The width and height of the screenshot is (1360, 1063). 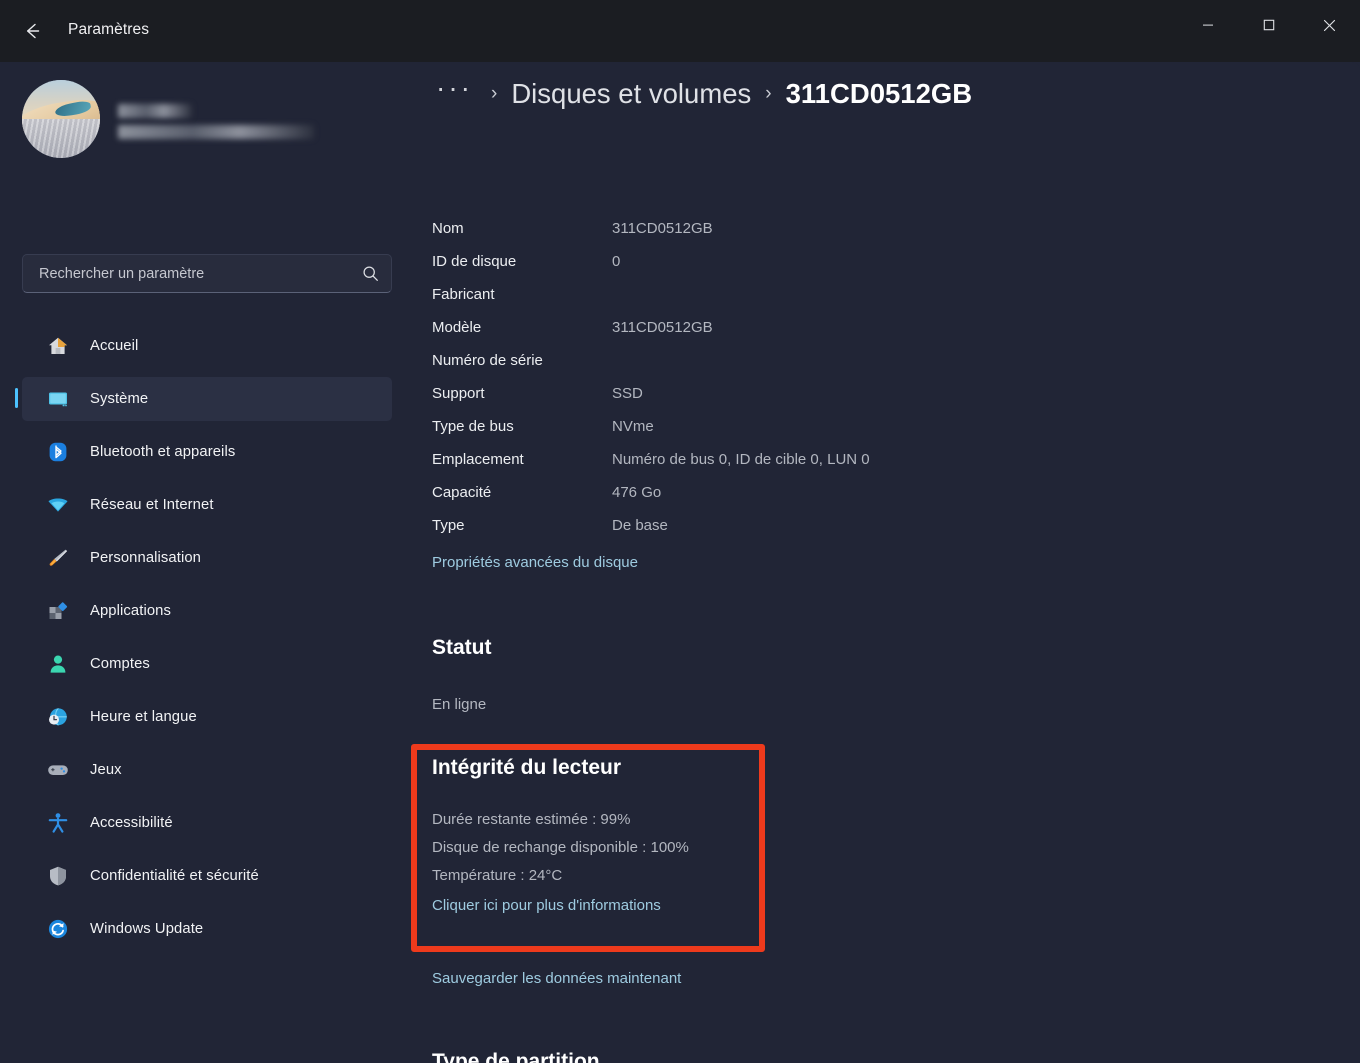 What do you see at coordinates (216, 131) in the screenshot?
I see `account-email-redacted` at bounding box center [216, 131].